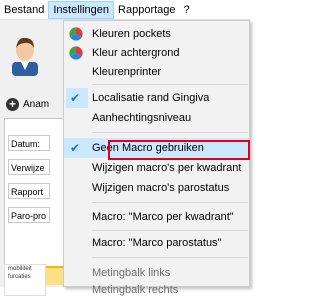 This screenshot has width=320, height=300. I want to click on menu-item-kleurenprinter: Kleurenprinter, so click(156, 72).